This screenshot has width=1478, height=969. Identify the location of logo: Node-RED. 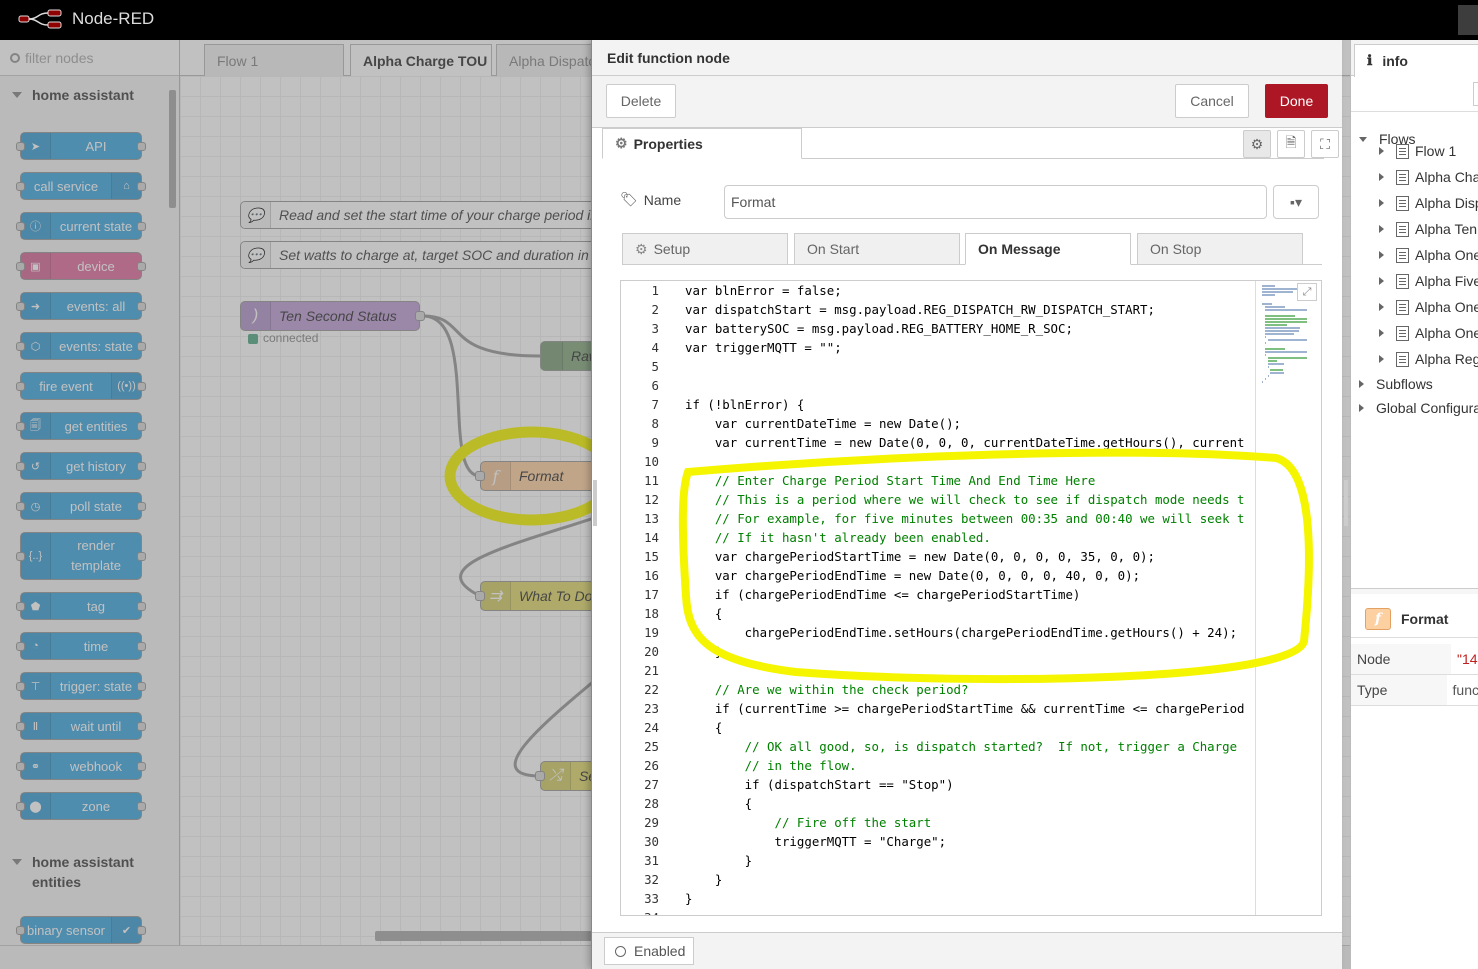
(86, 19).